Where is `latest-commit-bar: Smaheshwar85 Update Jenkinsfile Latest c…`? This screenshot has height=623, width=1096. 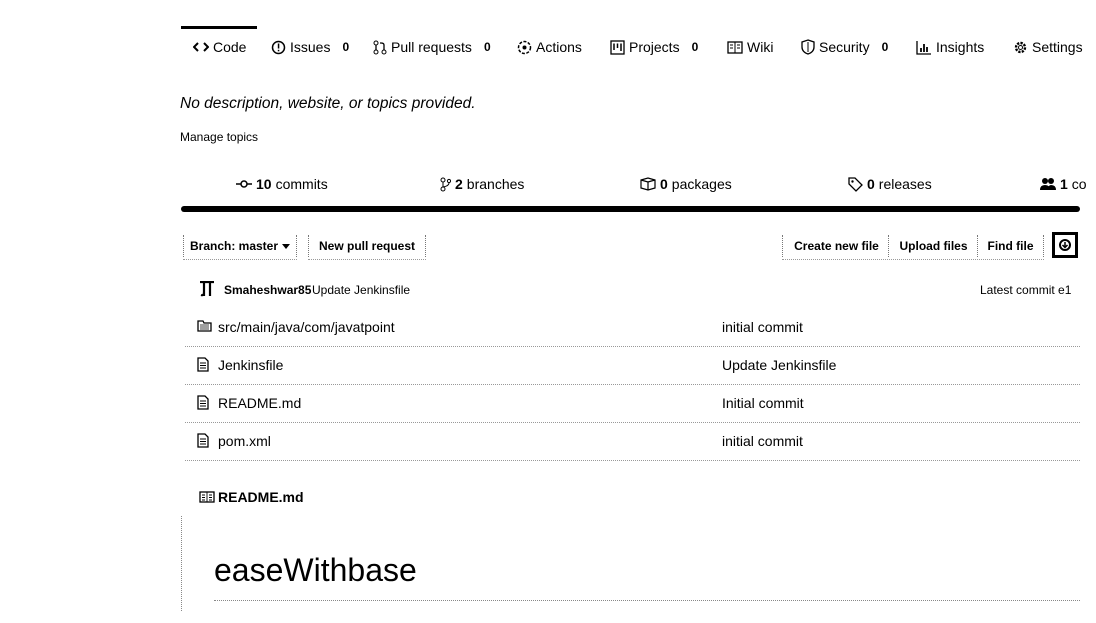
latest-commit-bar: Smaheshwar85 Update Jenkinsfile Latest c… is located at coordinates (639, 290).